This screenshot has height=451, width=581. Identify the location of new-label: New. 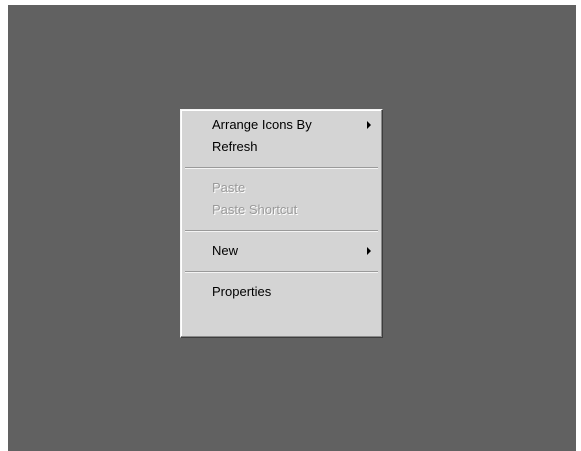
(225, 250).